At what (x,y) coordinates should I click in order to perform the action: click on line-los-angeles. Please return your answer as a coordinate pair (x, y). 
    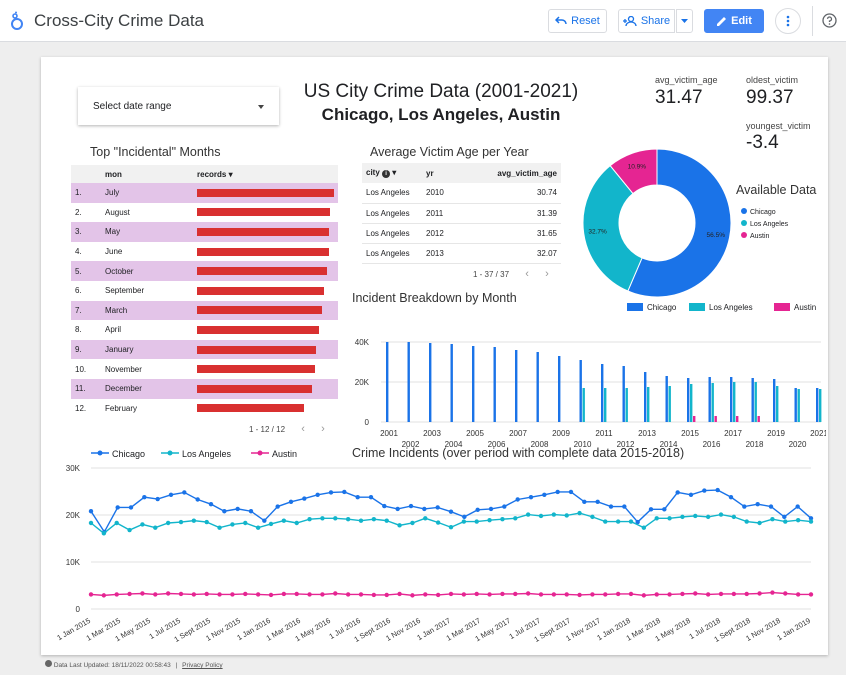
    Looking at the image, I should click on (451, 523).